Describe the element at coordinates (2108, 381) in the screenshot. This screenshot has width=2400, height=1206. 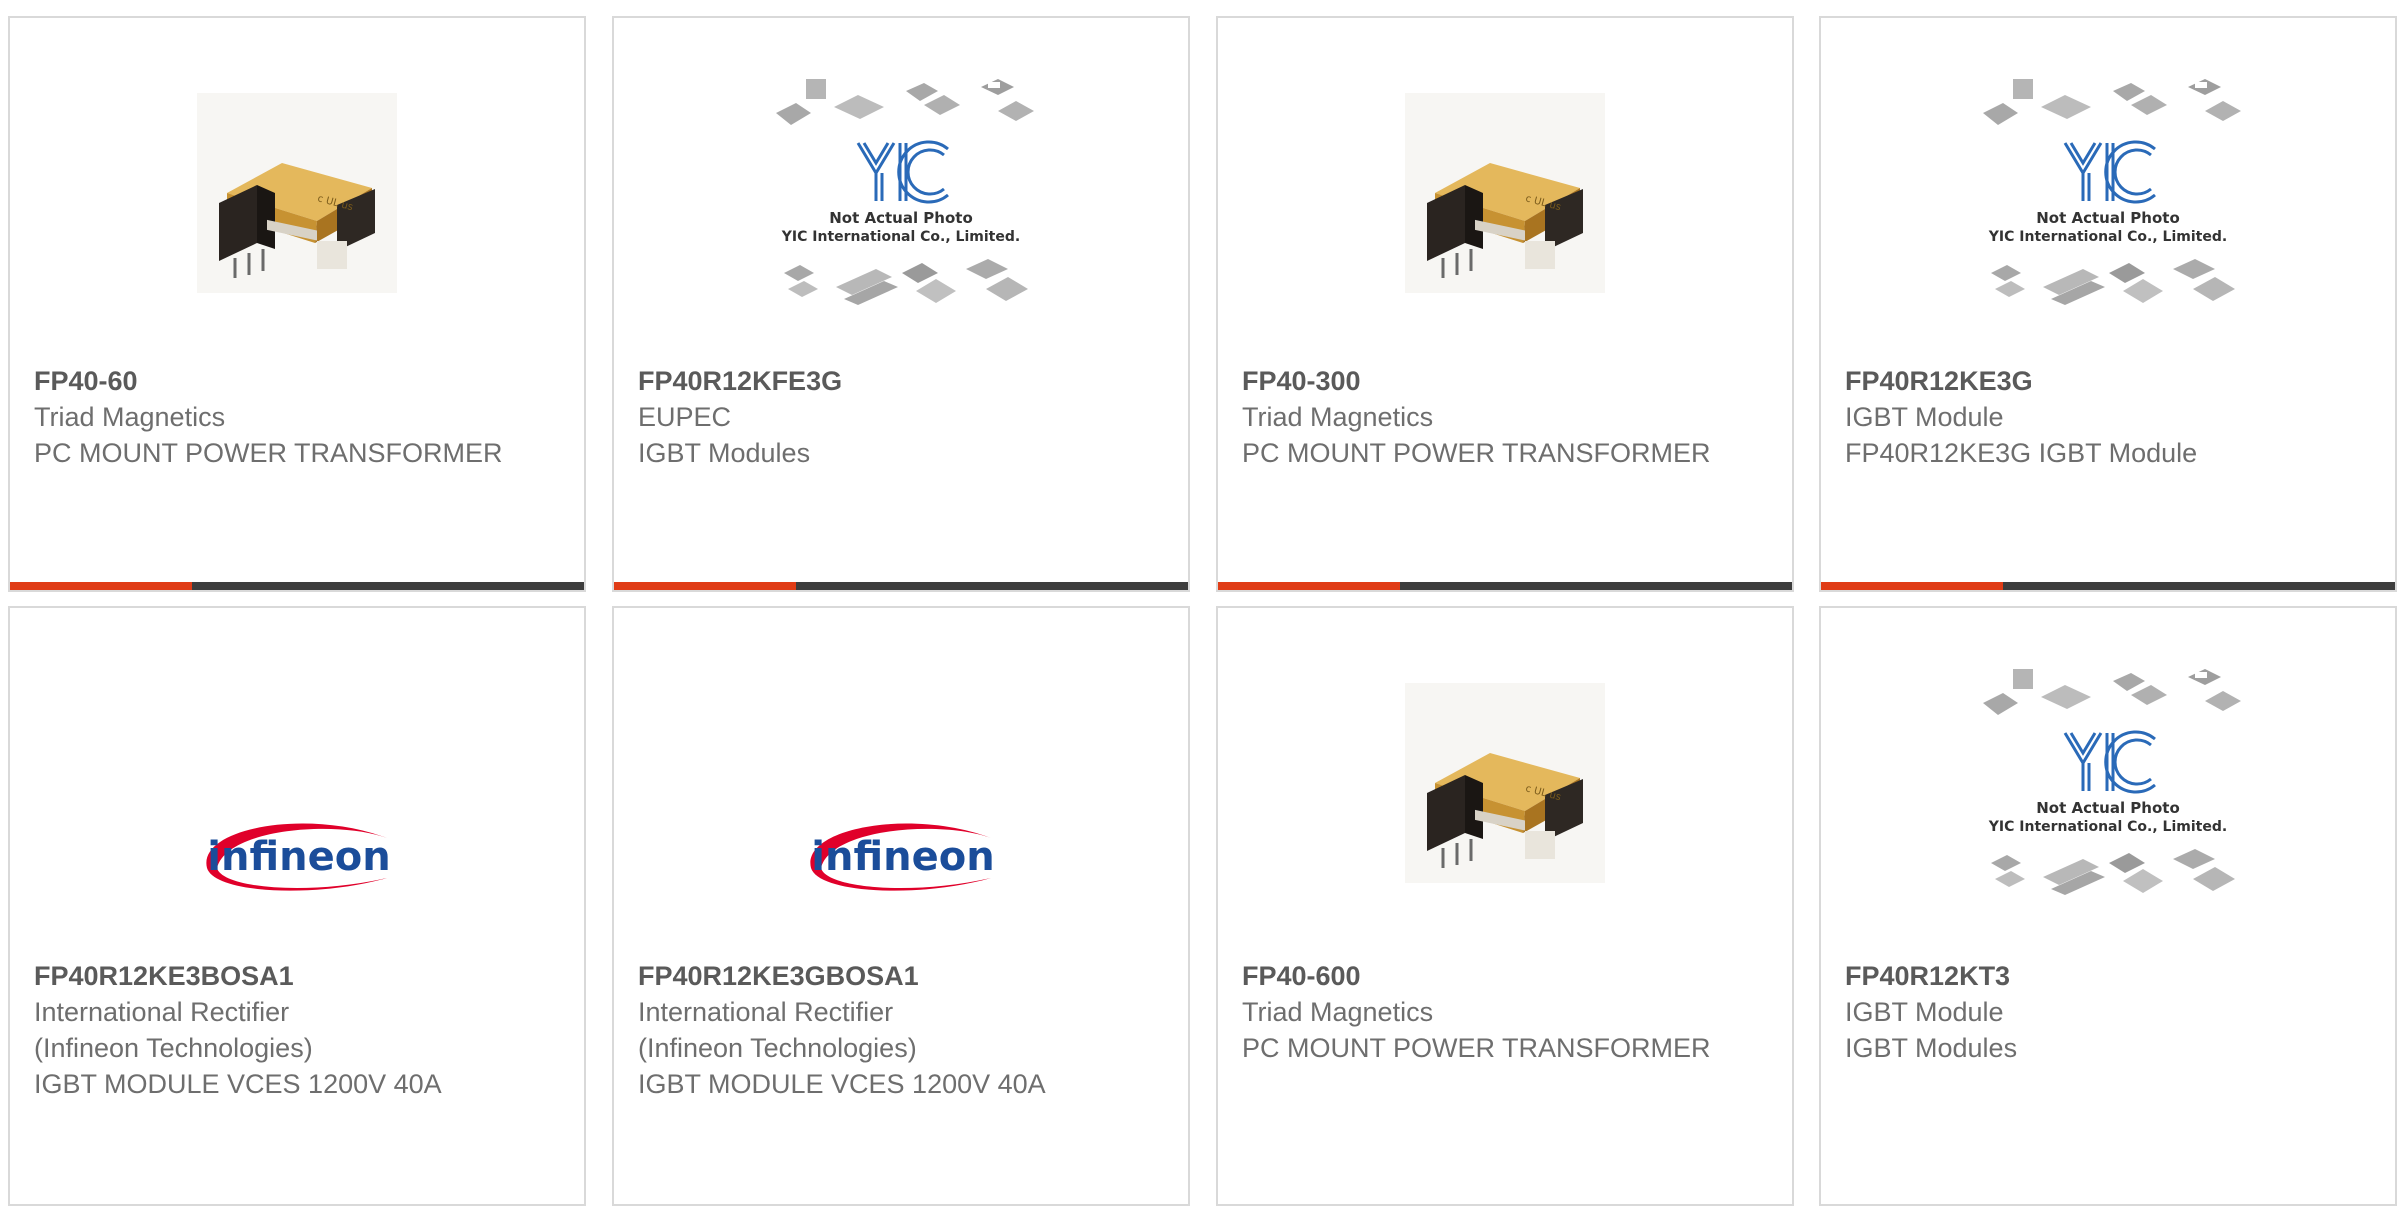
I see `part-number-link: FP40R12KE3G` at that location.